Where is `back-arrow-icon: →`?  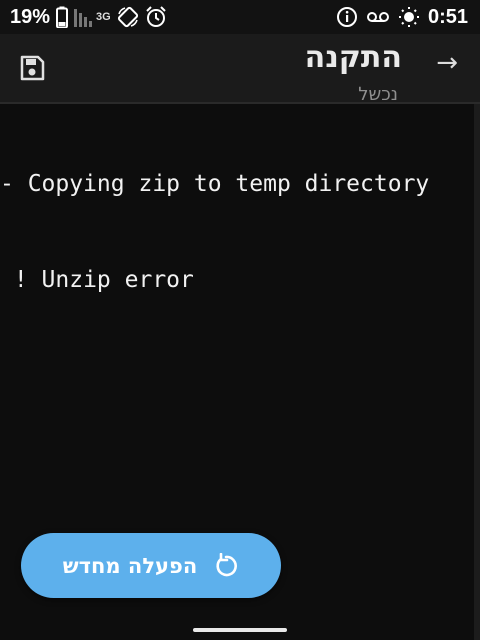 back-arrow-icon: → is located at coordinates (447, 63).